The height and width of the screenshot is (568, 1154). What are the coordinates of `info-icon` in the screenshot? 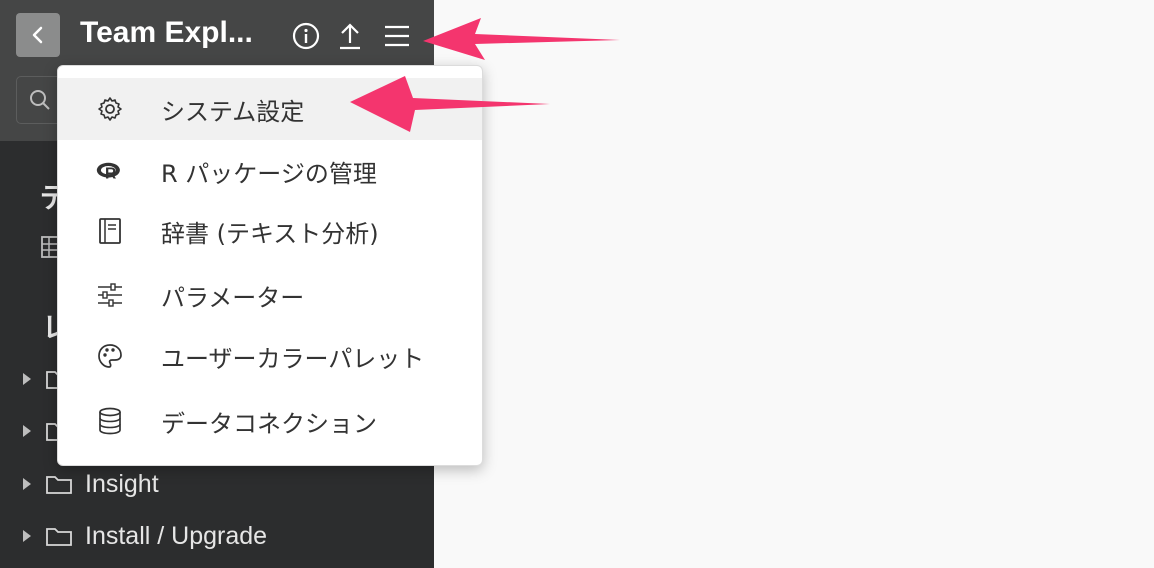 It's located at (306, 36).